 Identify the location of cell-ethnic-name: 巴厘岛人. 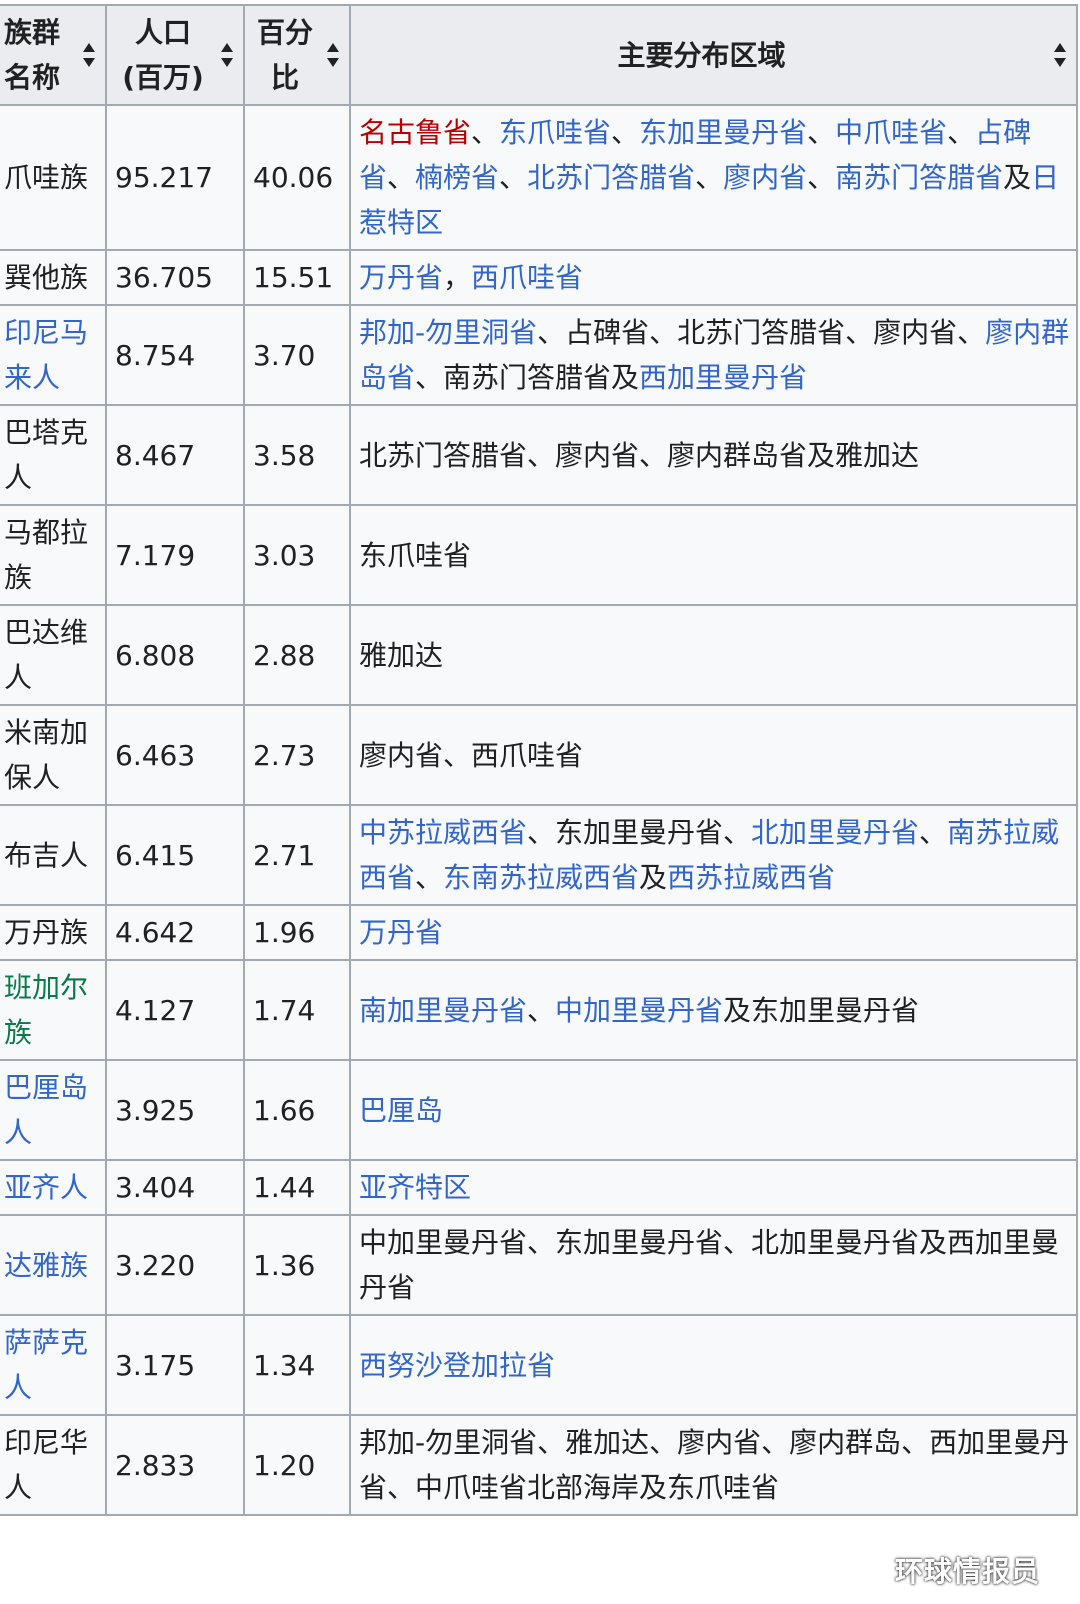
(53, 1110).